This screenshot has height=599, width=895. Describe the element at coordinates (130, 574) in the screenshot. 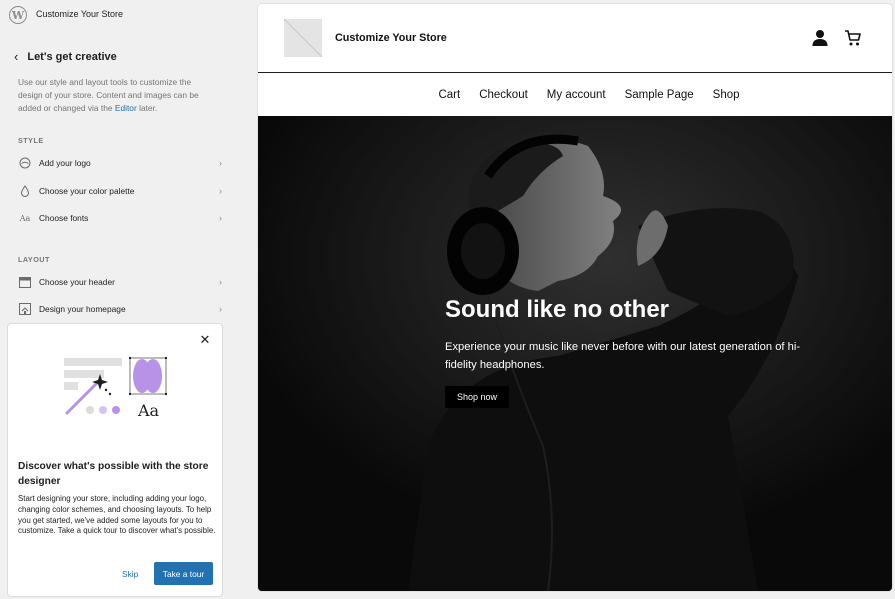

I see `skip-button: Skip` at that location.